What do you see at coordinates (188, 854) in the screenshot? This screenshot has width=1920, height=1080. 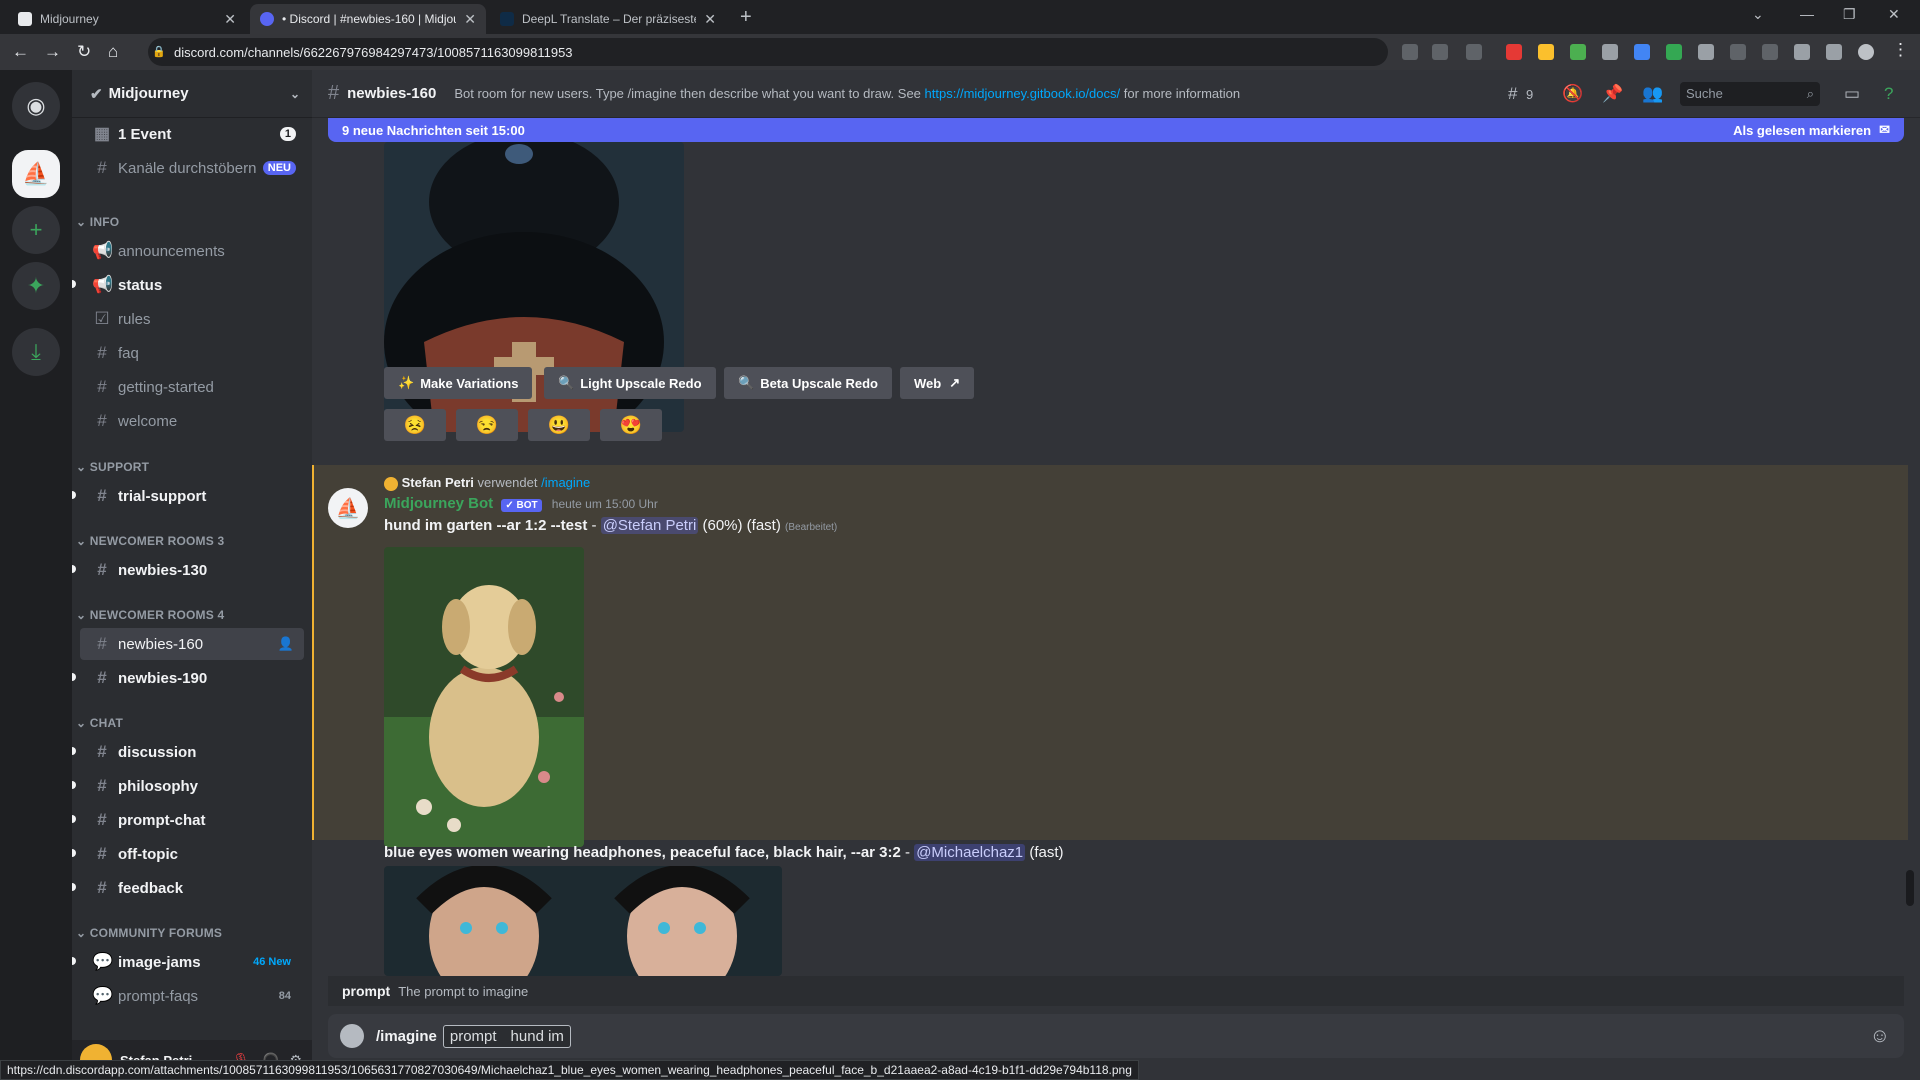 I see `sidebar-item-off-topic: # off-topic` at bounding box center [188, 854].